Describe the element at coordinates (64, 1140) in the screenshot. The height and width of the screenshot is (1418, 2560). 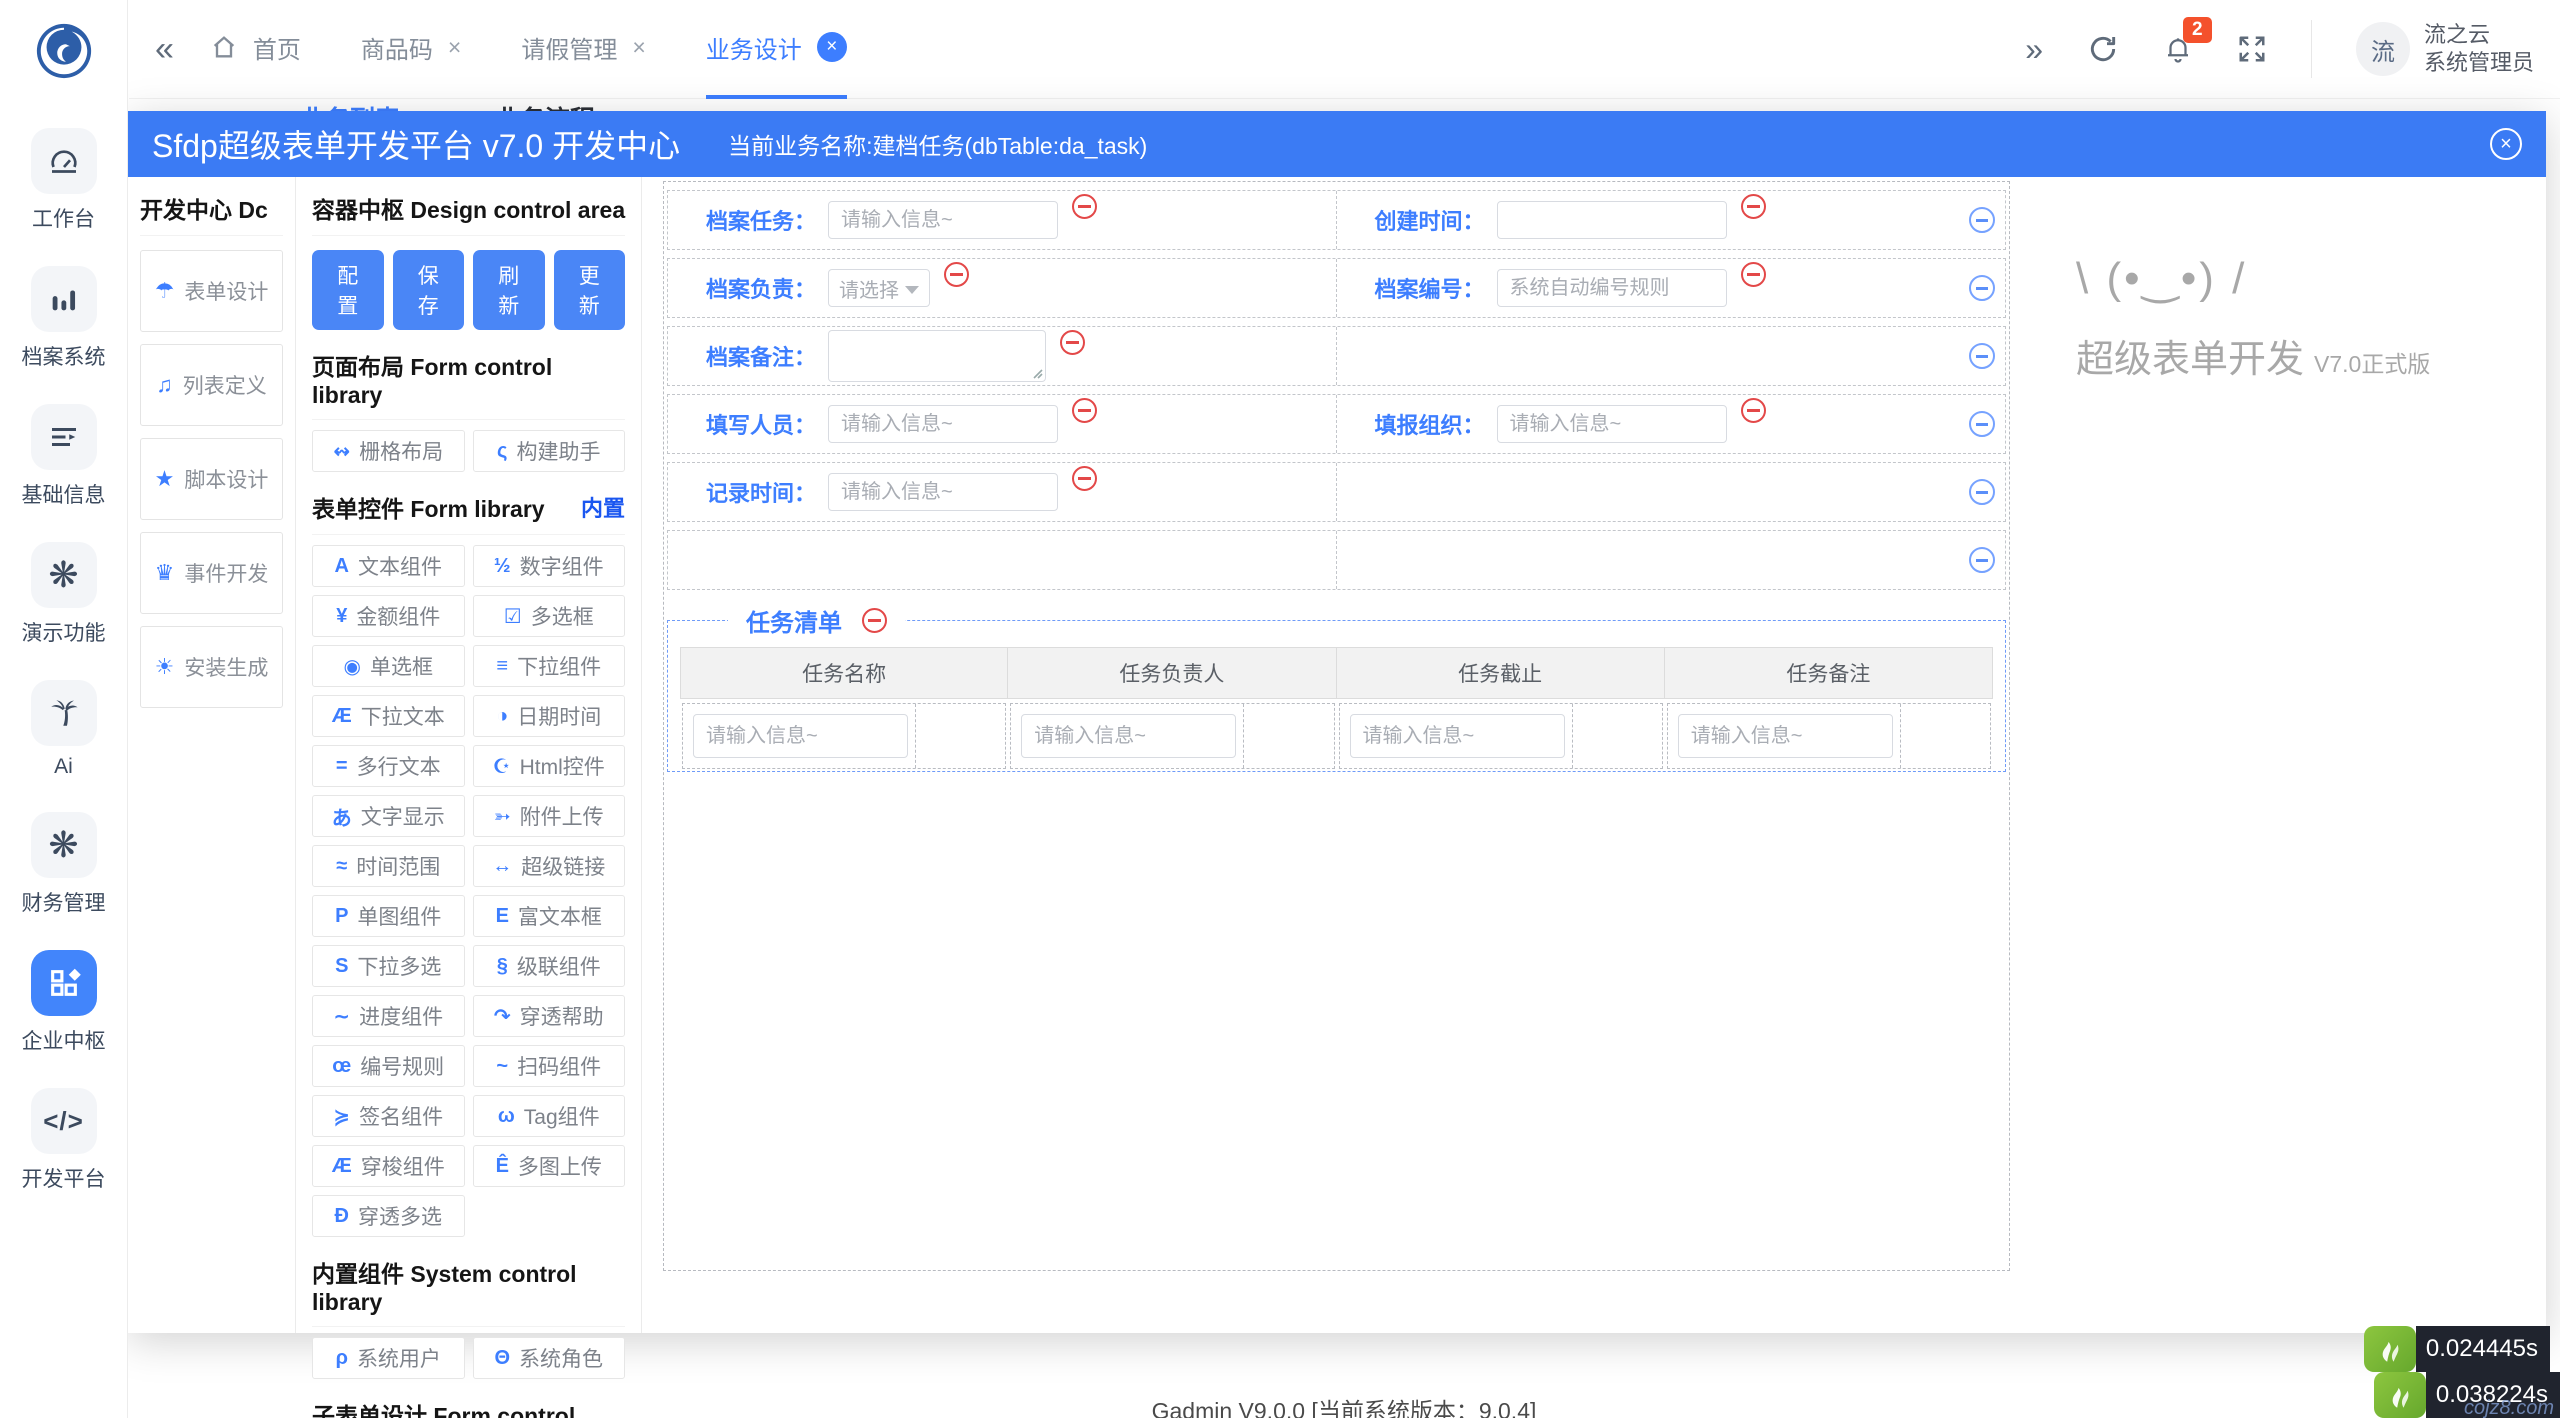
I see `sidebar-item-dev-platform: </> 开发平台` at that location.